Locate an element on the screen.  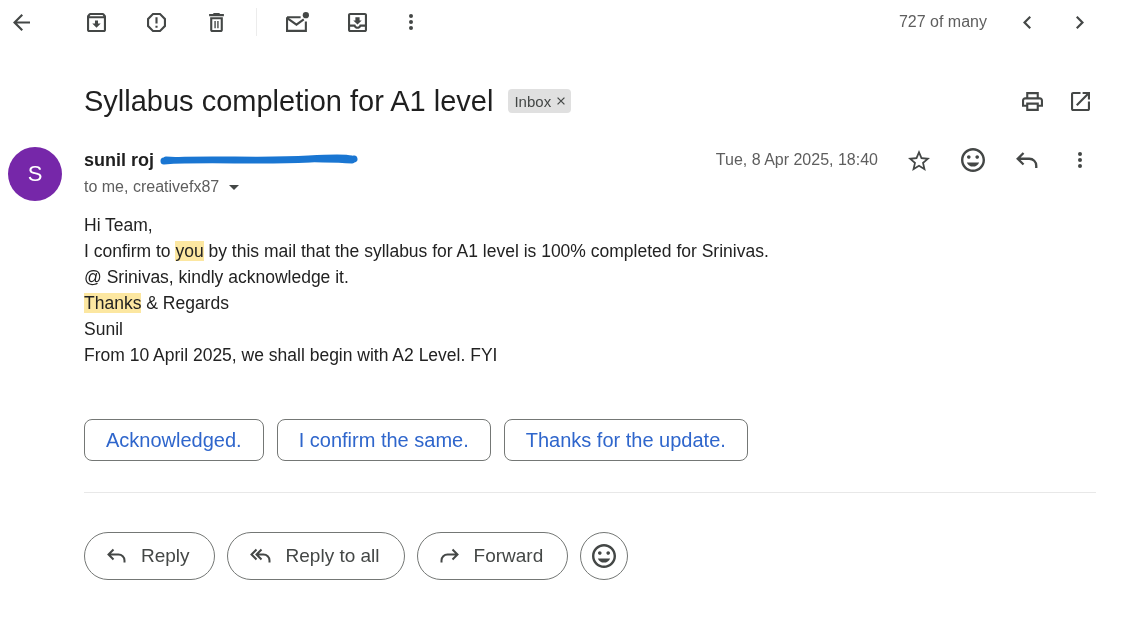
octagon-exclamation-icon is located at coordinates (156, 22).